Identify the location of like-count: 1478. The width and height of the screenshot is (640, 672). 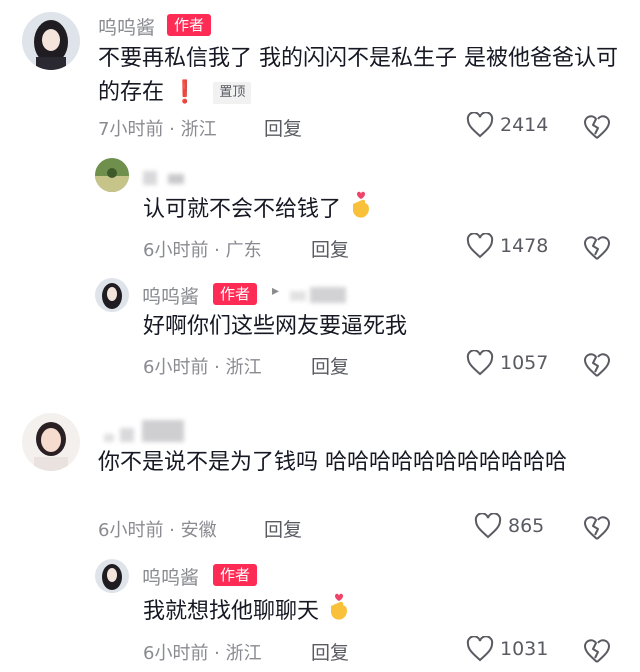
(524, 246).